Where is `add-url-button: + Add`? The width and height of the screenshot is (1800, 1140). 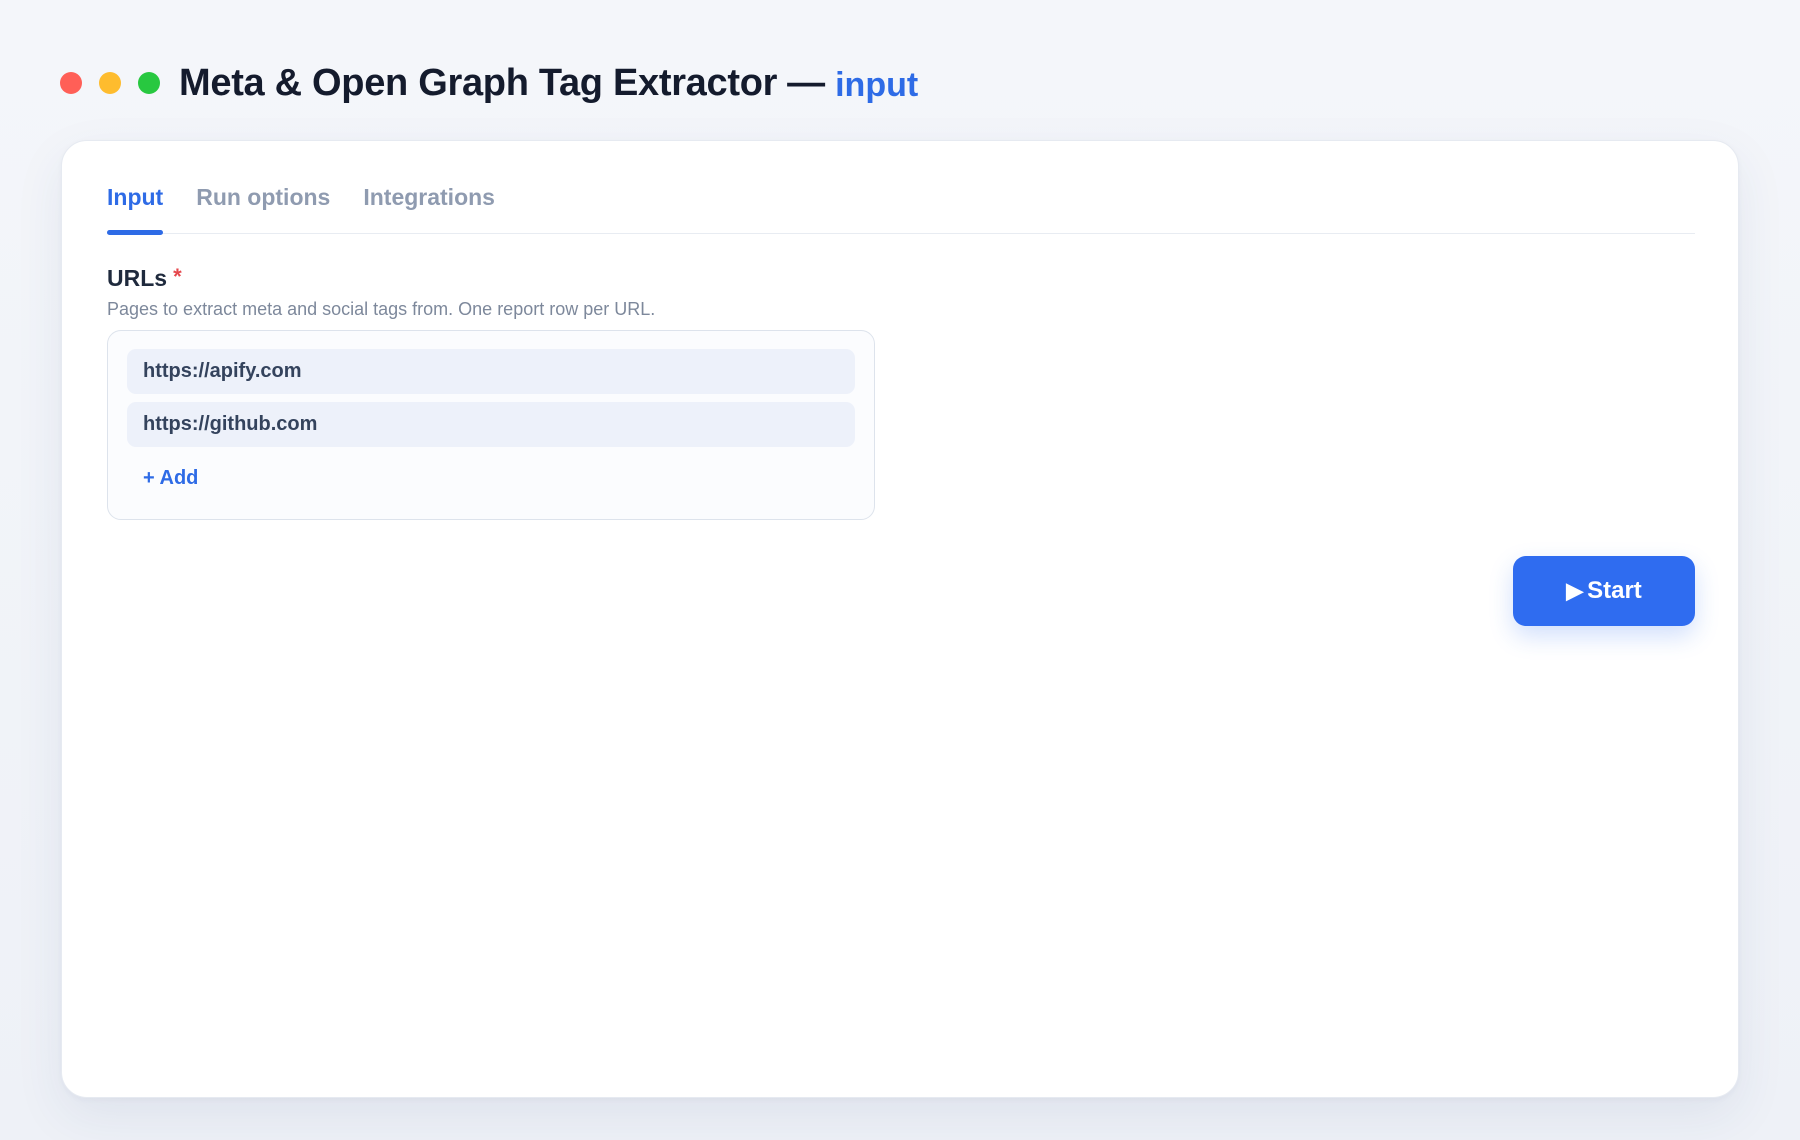 add-url-button: + Add is located at coordinates (170, 478).